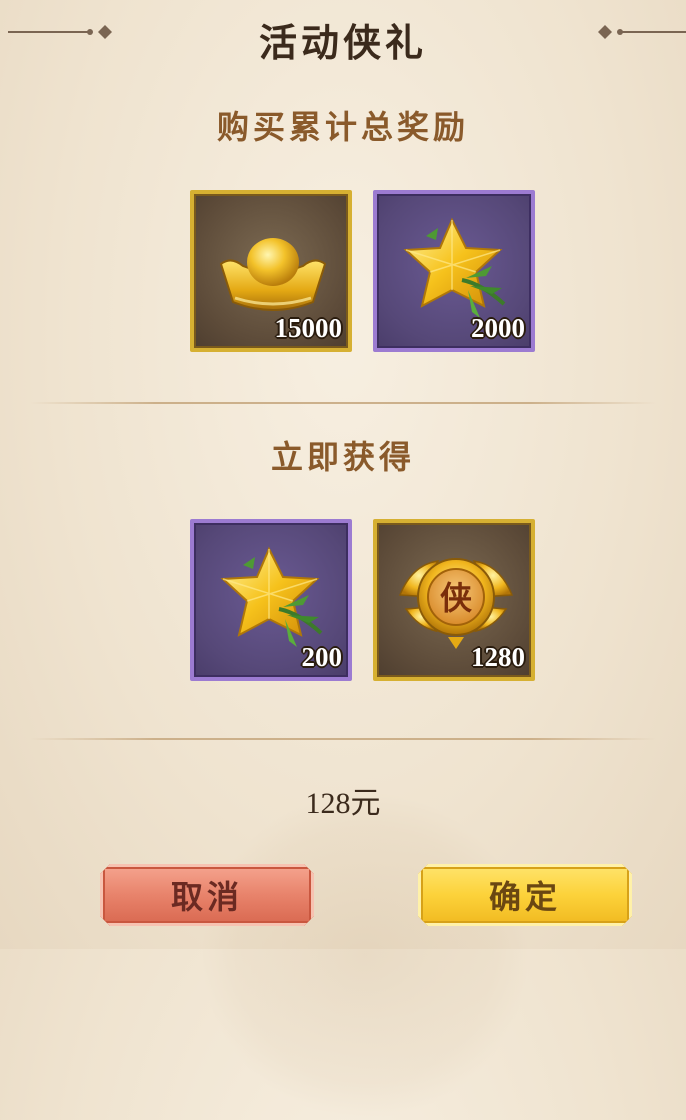 The image size is (686, 1120). Describe the element at coordinates (322, 657) in the screenshot. I see `item-quantity: 200` at that location.